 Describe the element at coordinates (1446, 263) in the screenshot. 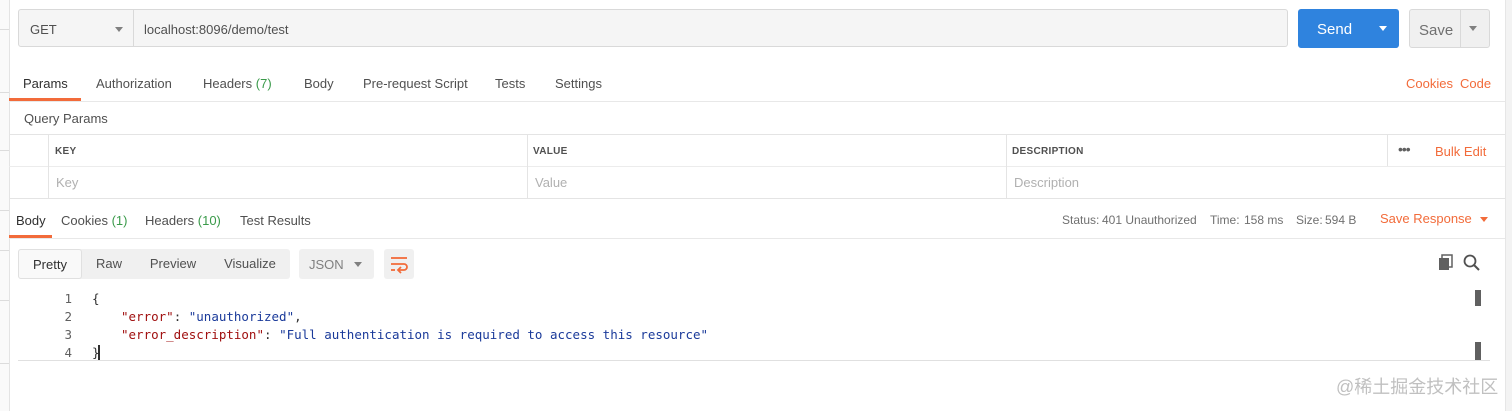

I see `copy-icon` at that location.